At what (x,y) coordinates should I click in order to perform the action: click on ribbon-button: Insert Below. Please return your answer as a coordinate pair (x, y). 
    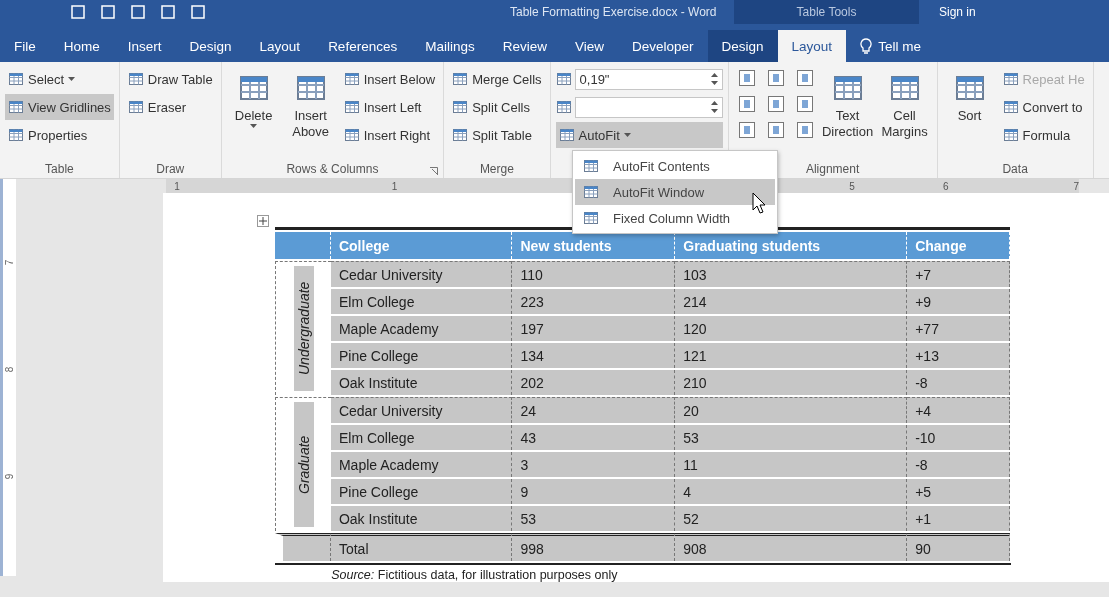
    Looking at the image, I should click on (389, 79).